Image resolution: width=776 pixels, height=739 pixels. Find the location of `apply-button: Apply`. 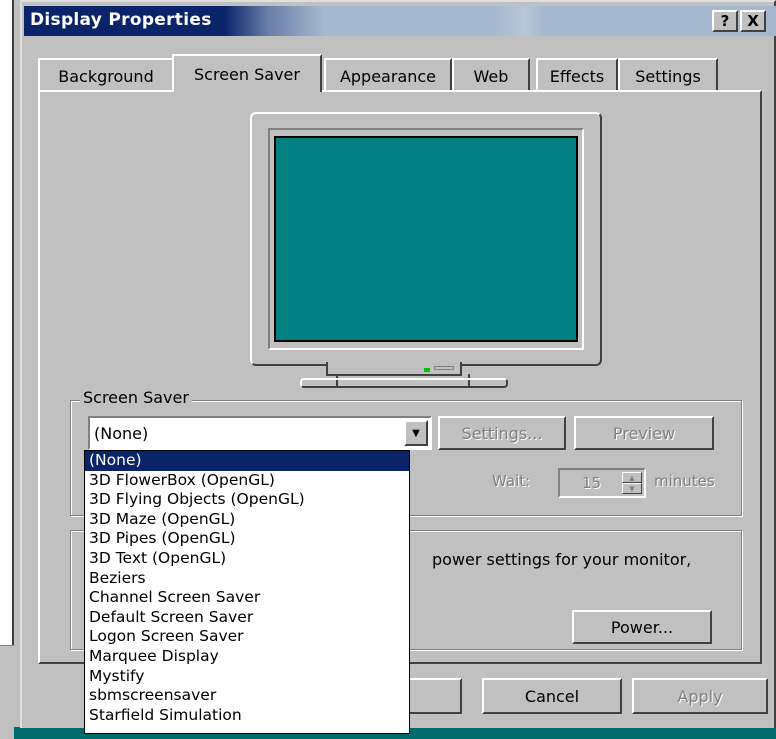

apply-button: Apply is located at coordinates (700, 696).